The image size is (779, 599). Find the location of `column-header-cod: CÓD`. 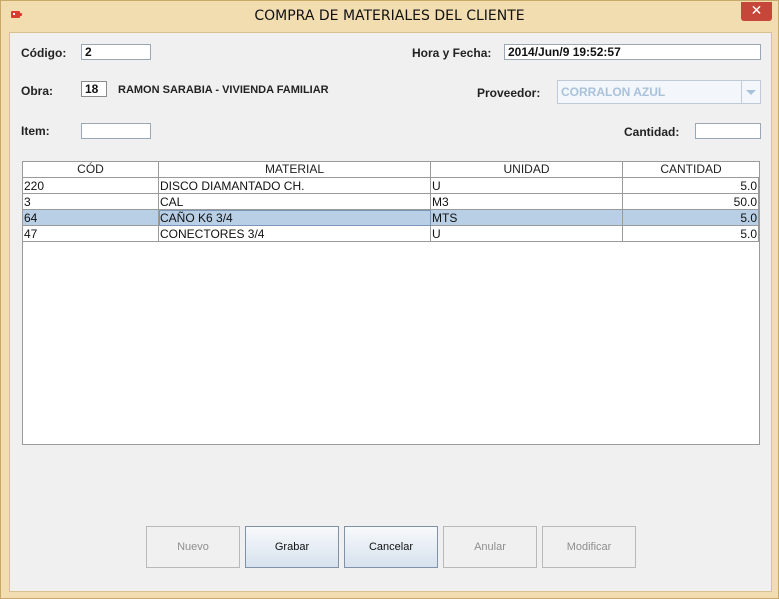

column-header-cod: CÓD is located at coordinates (91, 169).